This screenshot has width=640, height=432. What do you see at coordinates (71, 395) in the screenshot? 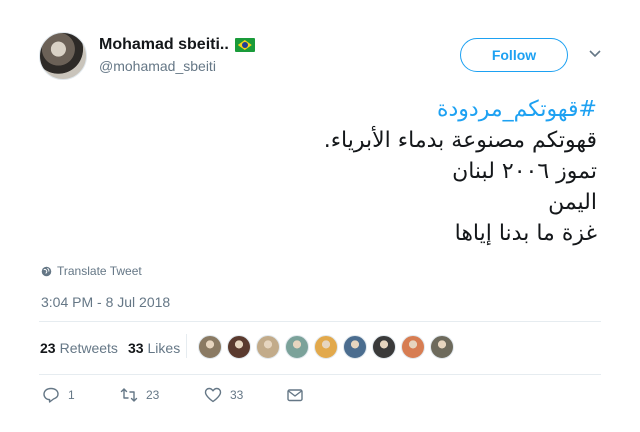
I see `reply-count: 1` at bounding box center [71, 395].